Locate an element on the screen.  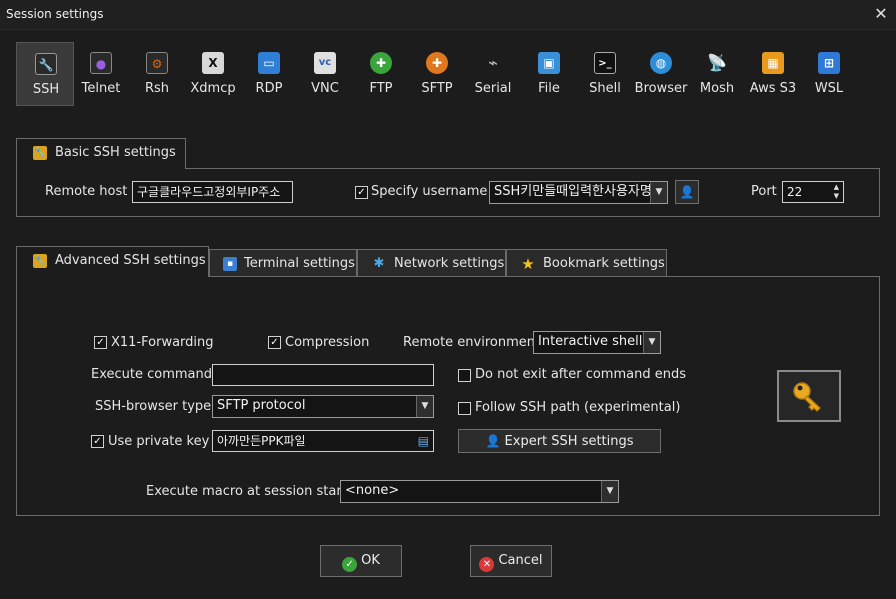
tab-label: Network settings is located at coordinates (449, 263).